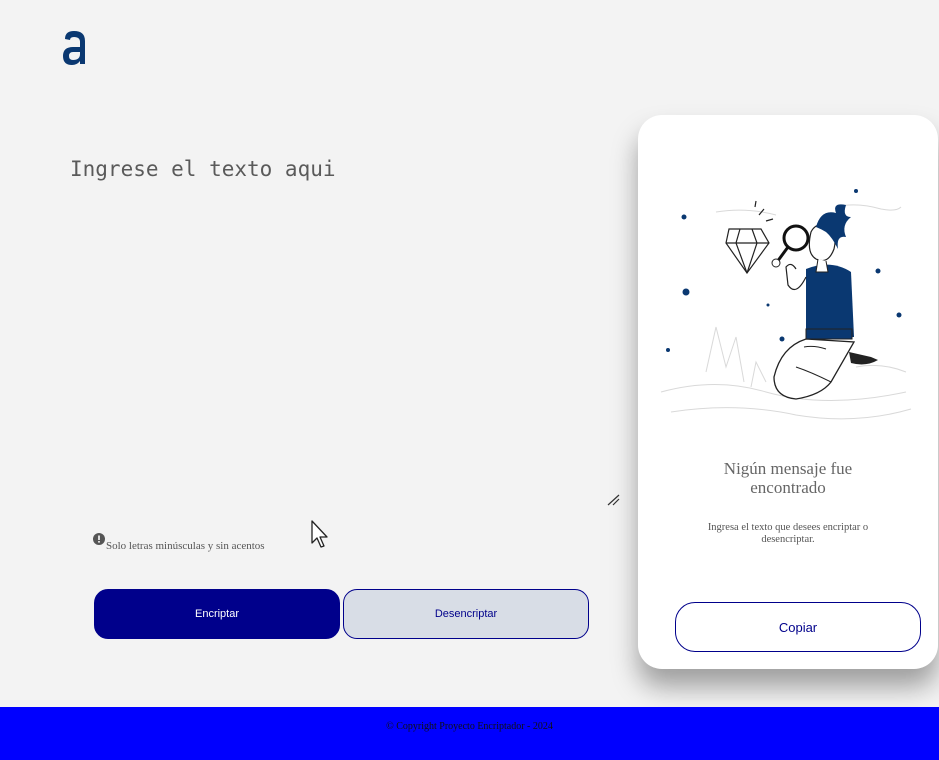 The width and height of the screenshot is (939, 760). What do you see at coordinates (788, 478) in the screenshot?
I see `no-message-title: Nigún mensaje fue encontrado` at bounding box center [788, 478].